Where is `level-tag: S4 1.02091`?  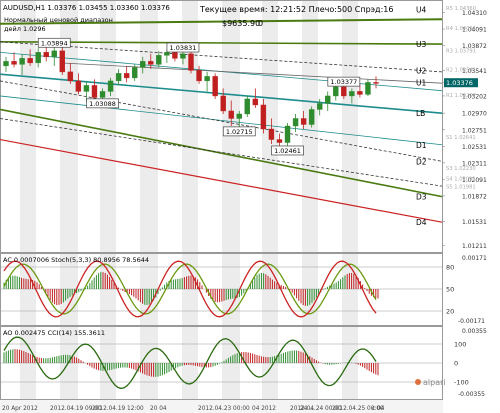
level-tag: S4 1.02091 is located at coordinates (461, 179).